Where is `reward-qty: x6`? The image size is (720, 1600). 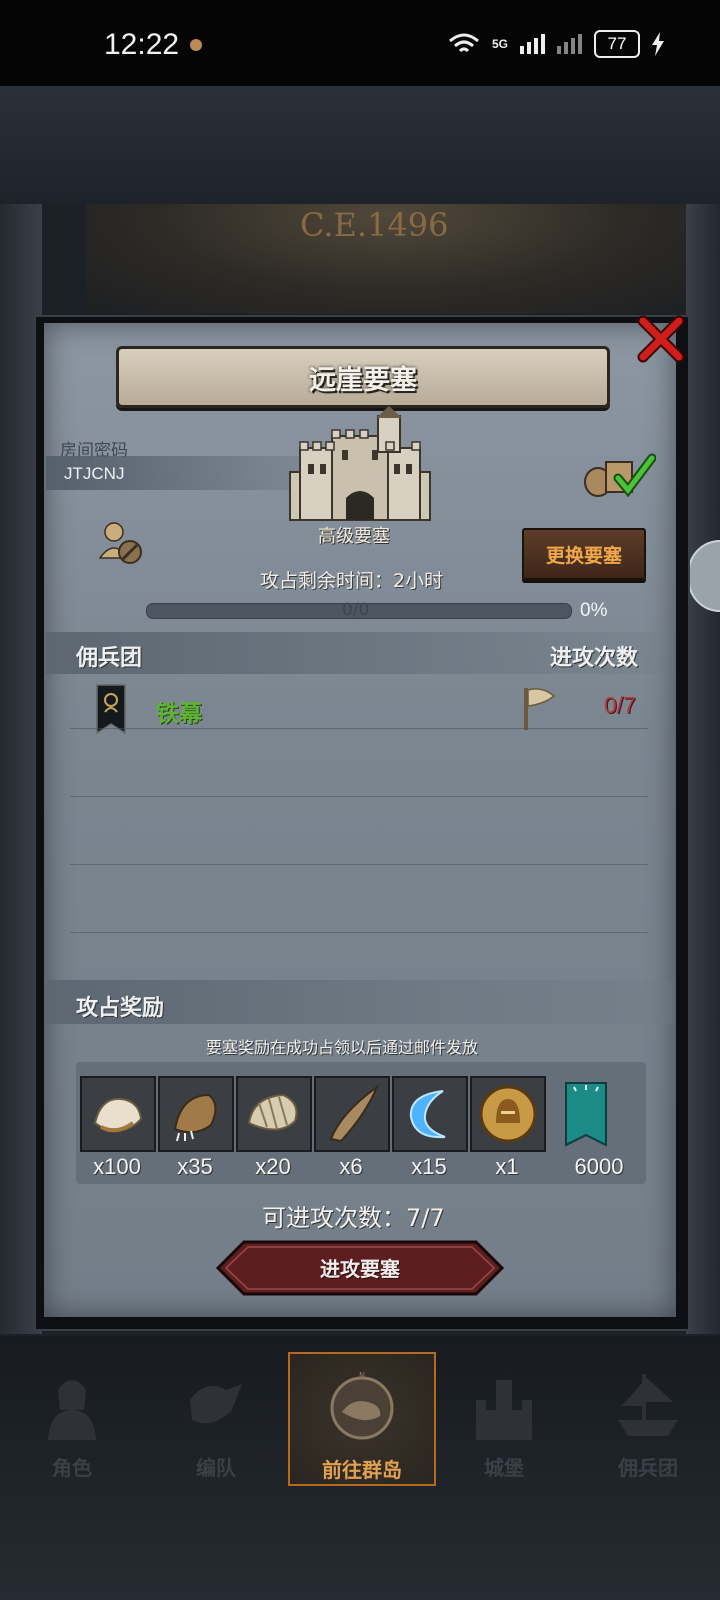 reward-qty: x6 is located at coordinates (351, 1166).